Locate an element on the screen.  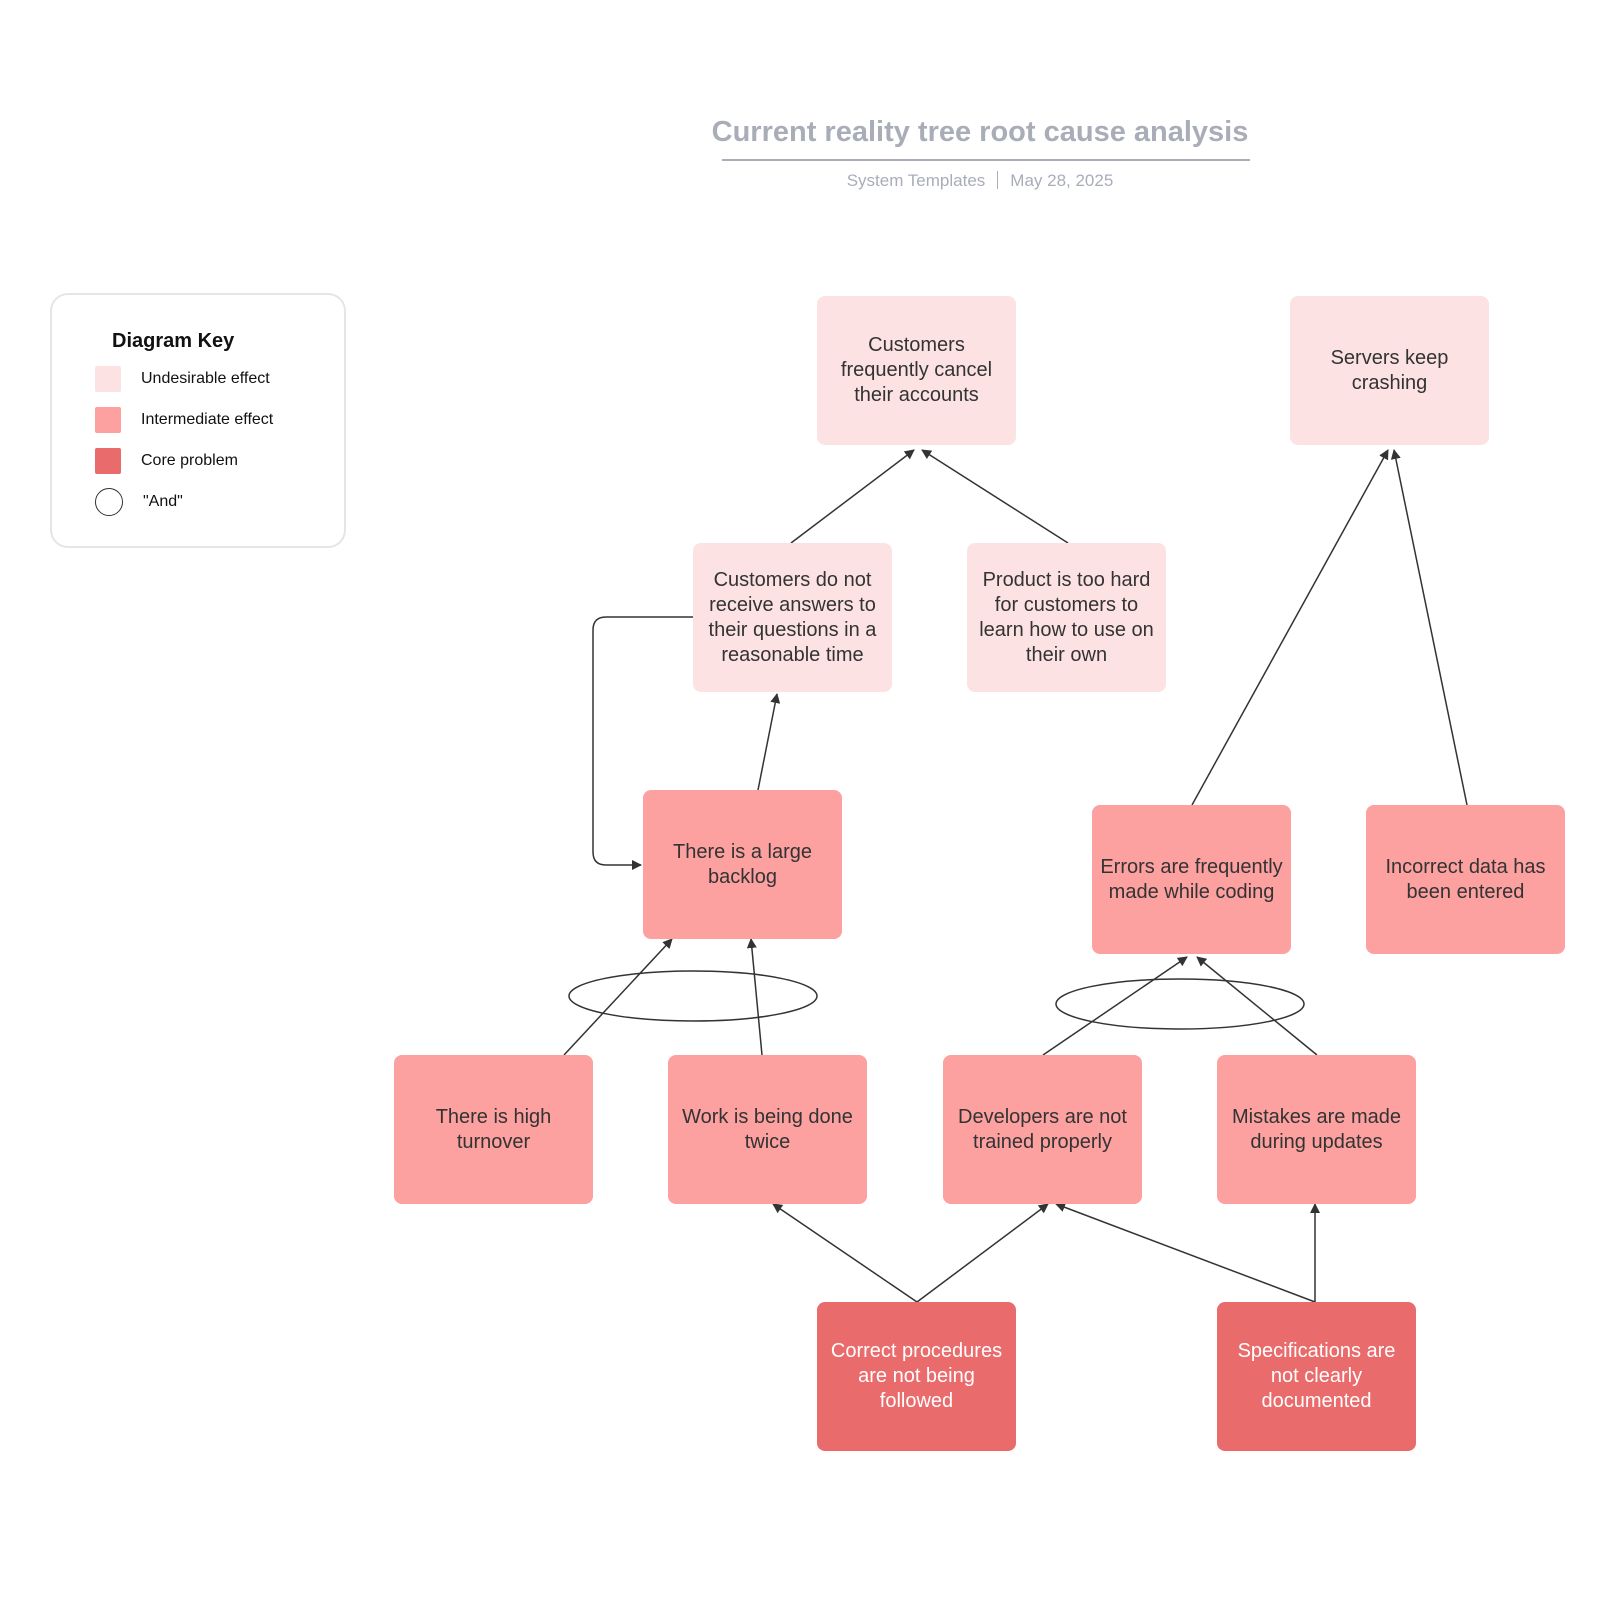
edge-incorrect-to-servers is located at coordinates (1429, 627).